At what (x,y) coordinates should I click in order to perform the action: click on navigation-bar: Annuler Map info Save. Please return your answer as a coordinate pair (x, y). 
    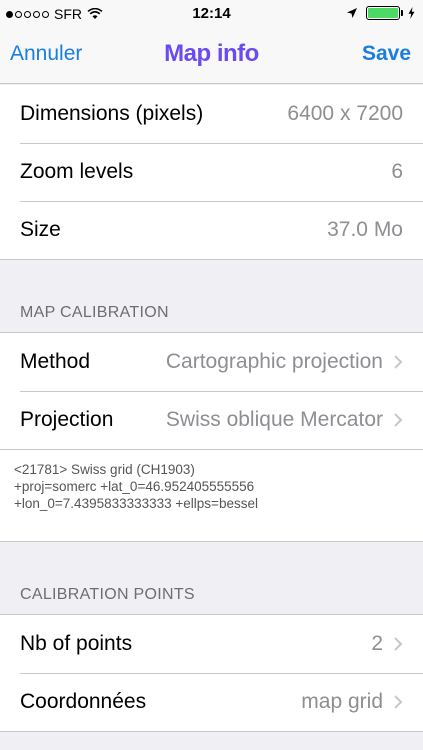
    Looking at the image, I should click on (211, 56).